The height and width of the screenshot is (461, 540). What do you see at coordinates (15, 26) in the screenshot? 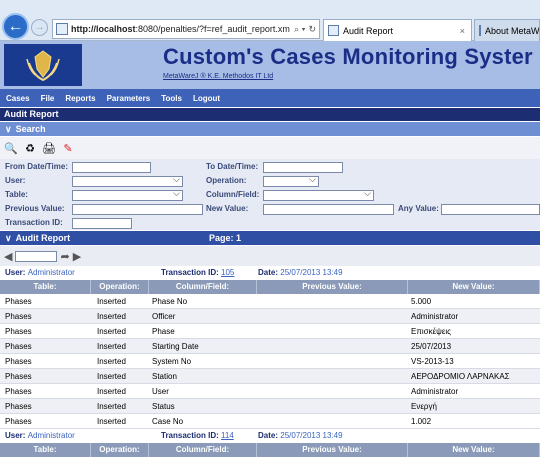
I see `back-button: ←` at bounding box center [15, 26].